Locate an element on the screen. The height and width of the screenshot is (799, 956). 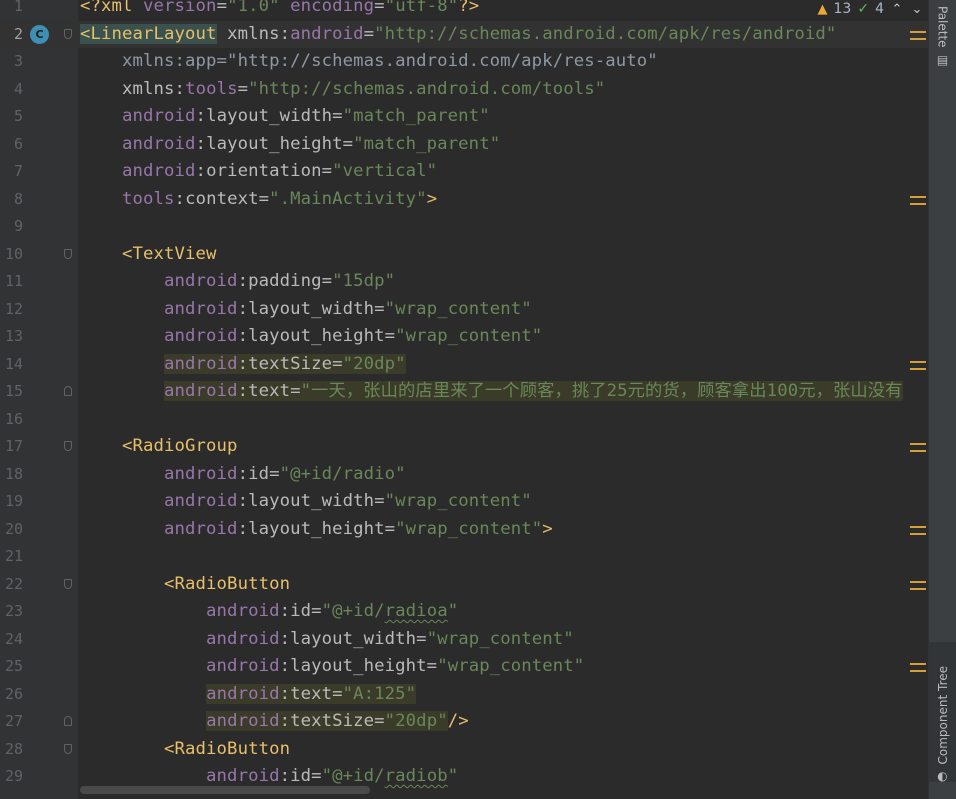
line-number: 12 is located at coordinates (13, 308).